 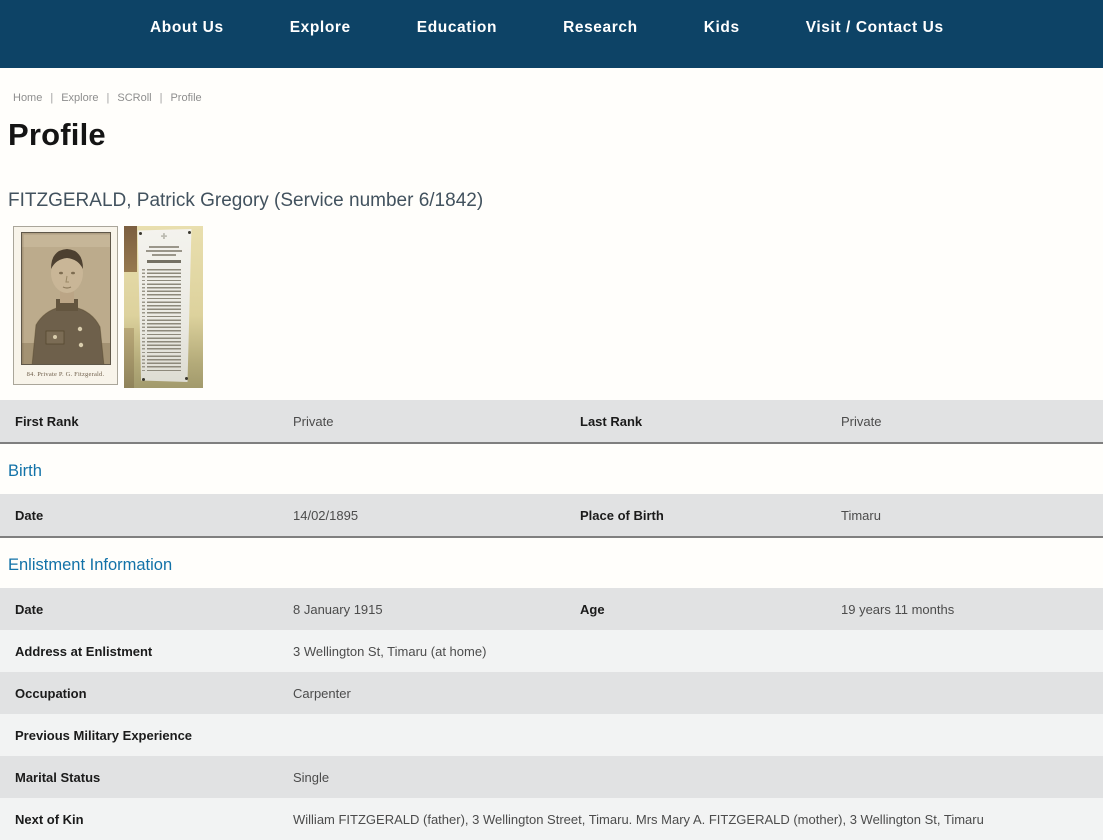 What do you see at coordinates (104, 735) in the screenshot?
I see `field-label: Previous Military Experience` at bounding box center [104, 735].